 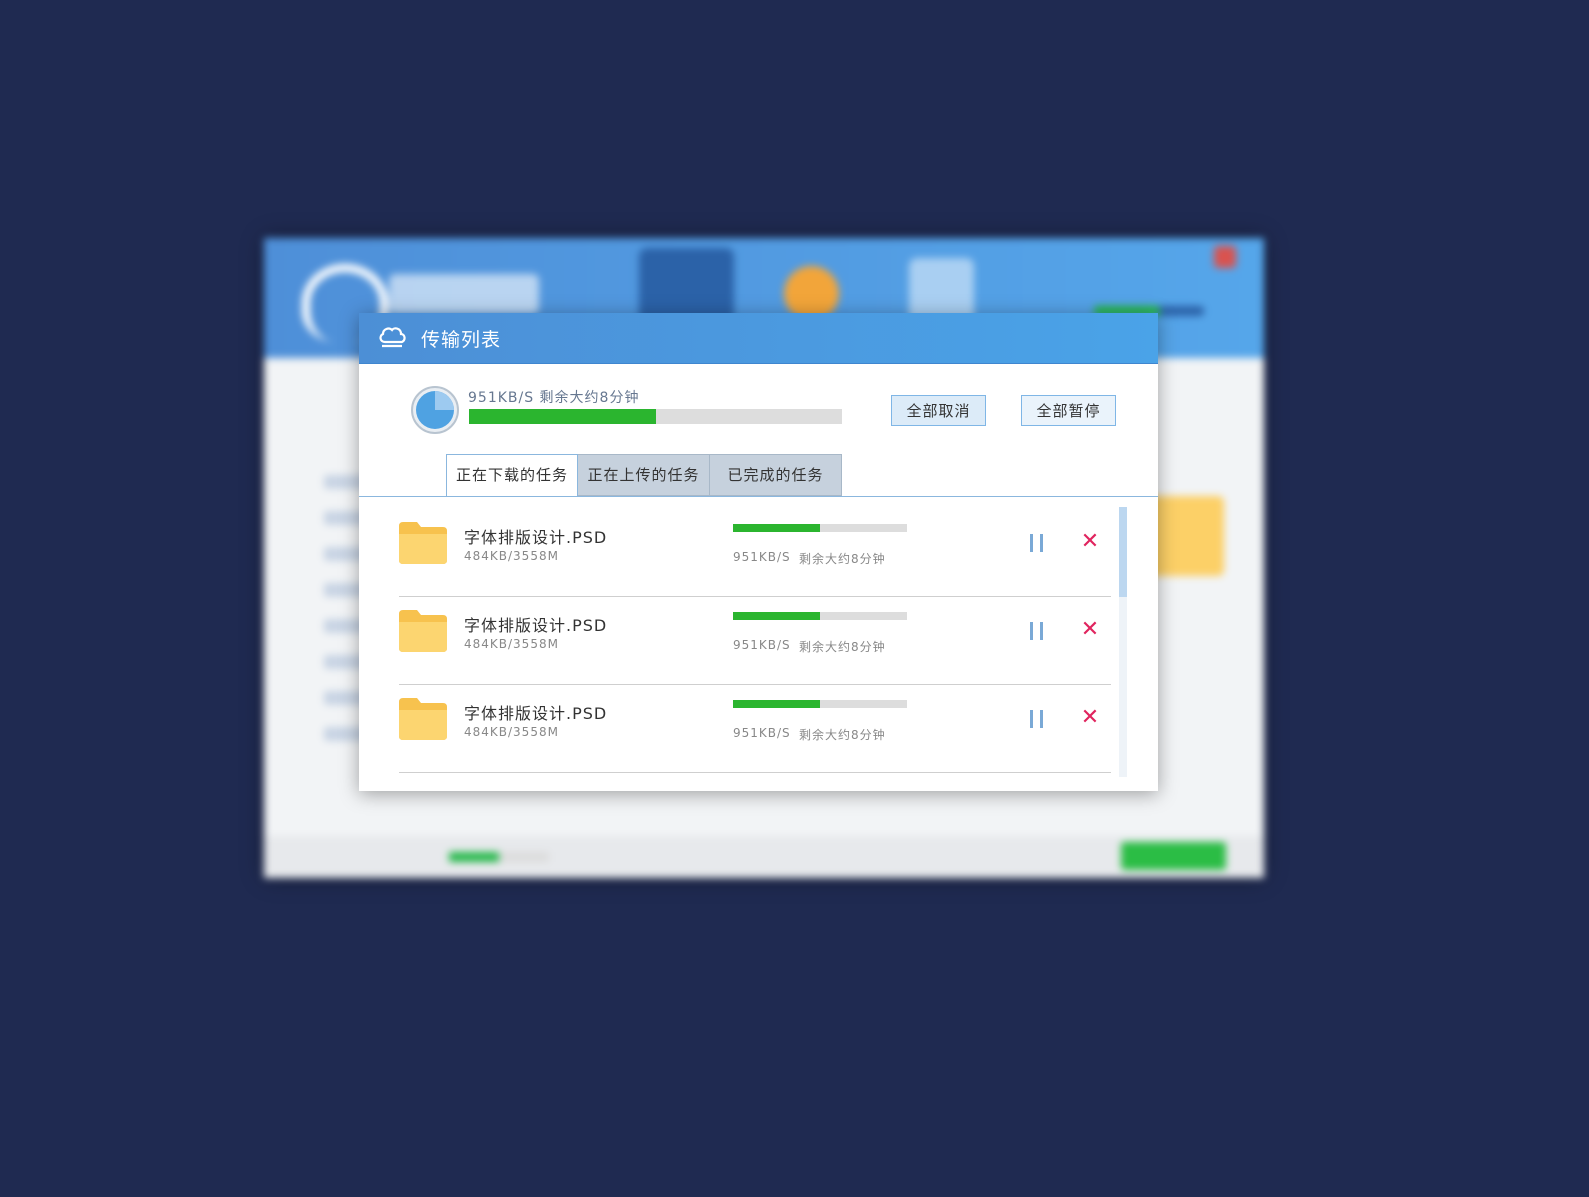 I want to click on overall-progress-fill, so click(x=562, y=416).